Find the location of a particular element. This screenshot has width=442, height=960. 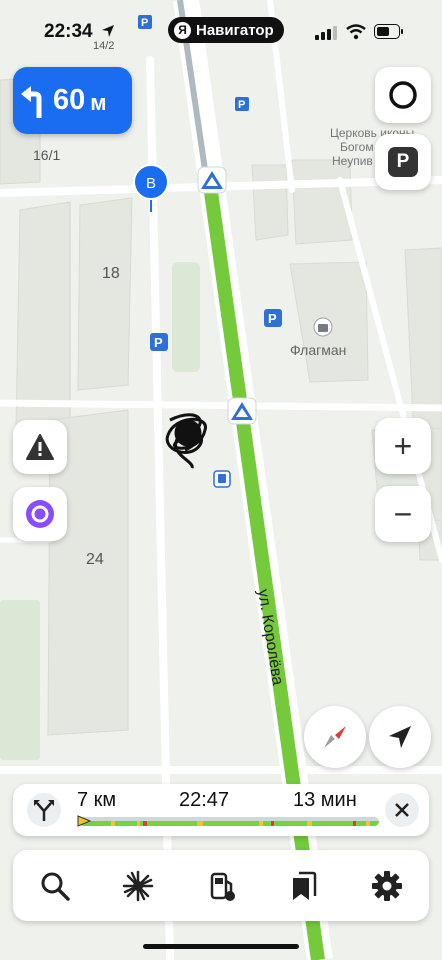

bottom-toolbar is located at coordinates (221, 885).